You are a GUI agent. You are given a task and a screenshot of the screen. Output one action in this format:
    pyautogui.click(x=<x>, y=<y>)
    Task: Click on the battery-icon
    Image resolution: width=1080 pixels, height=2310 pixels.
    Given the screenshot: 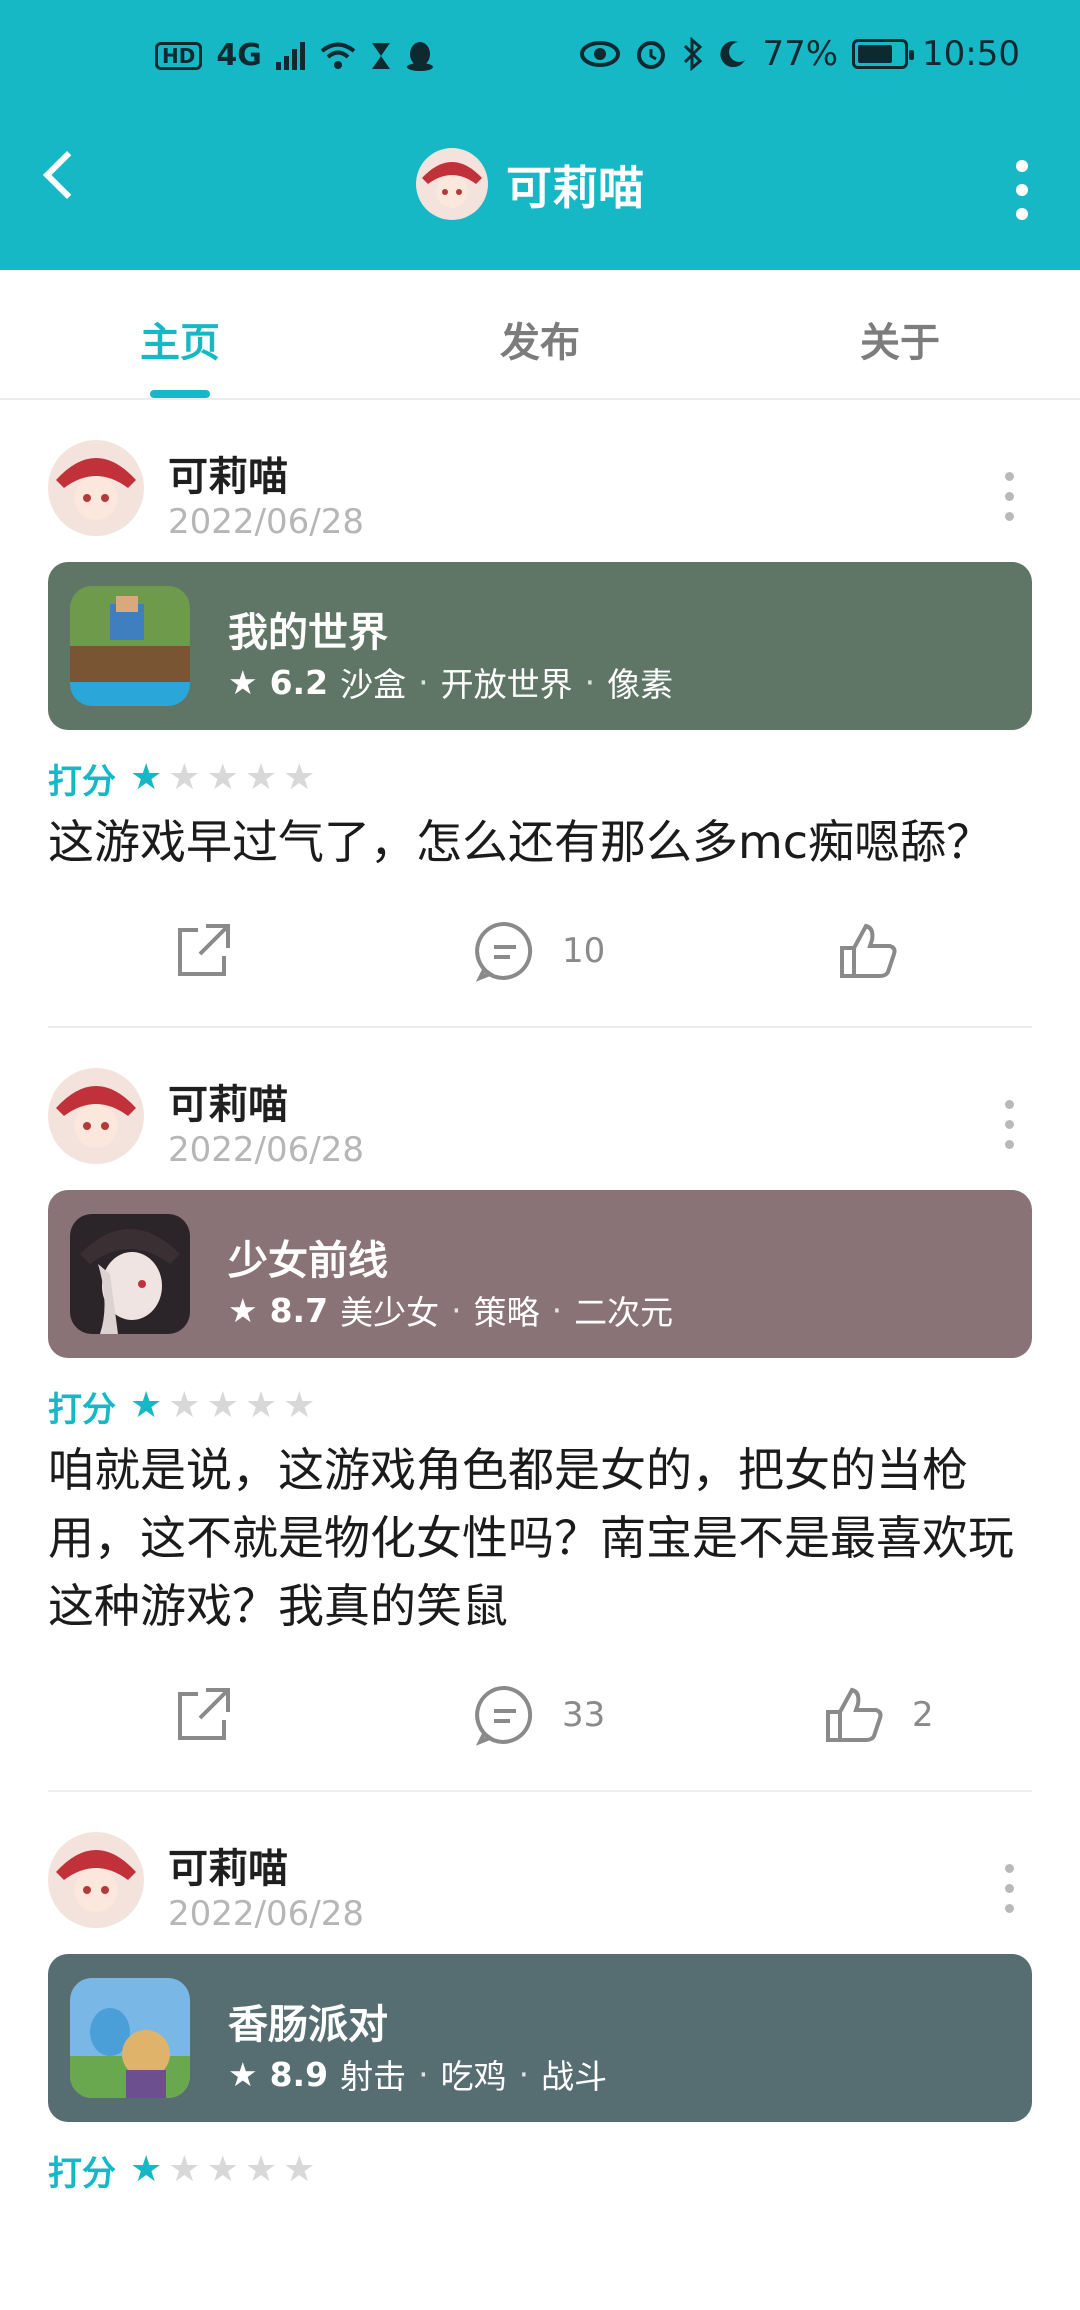 What is the action you would take?
    pyautogui.click(x=883, y=54)
    